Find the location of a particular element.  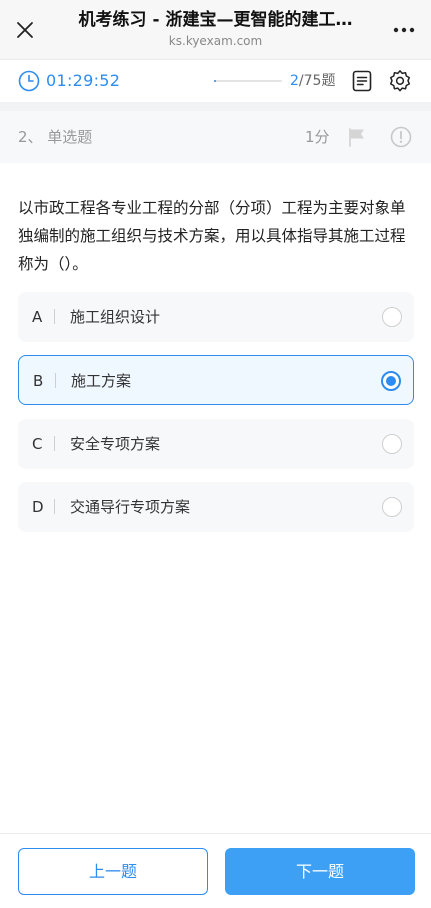

radio-checked-icon is located at coordinates (391, 381).